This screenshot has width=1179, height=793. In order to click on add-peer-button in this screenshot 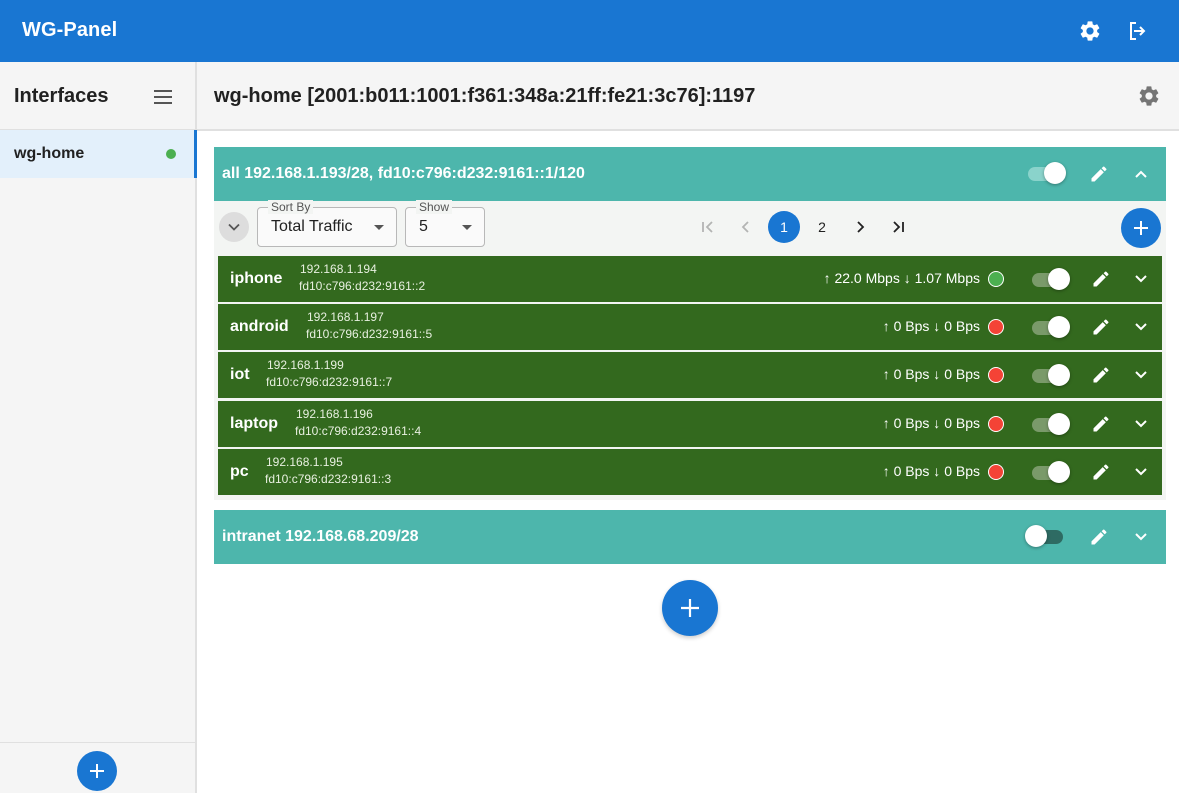, I will do `click(1141, 228)`.